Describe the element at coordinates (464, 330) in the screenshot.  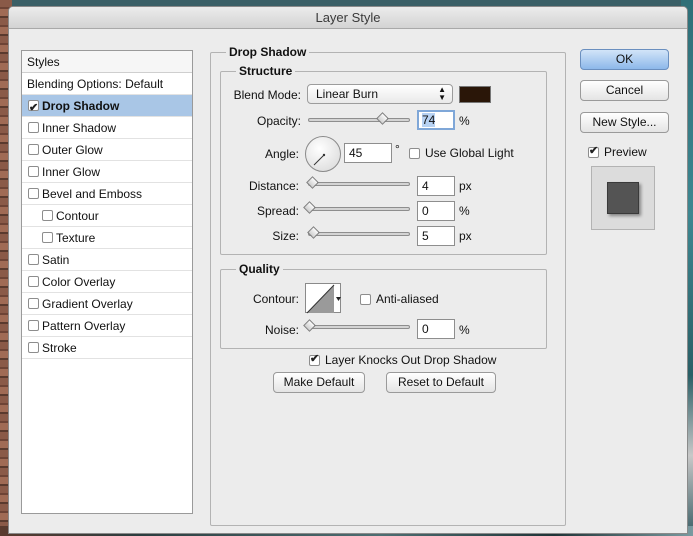
I see `noise-unit: %` at that location.